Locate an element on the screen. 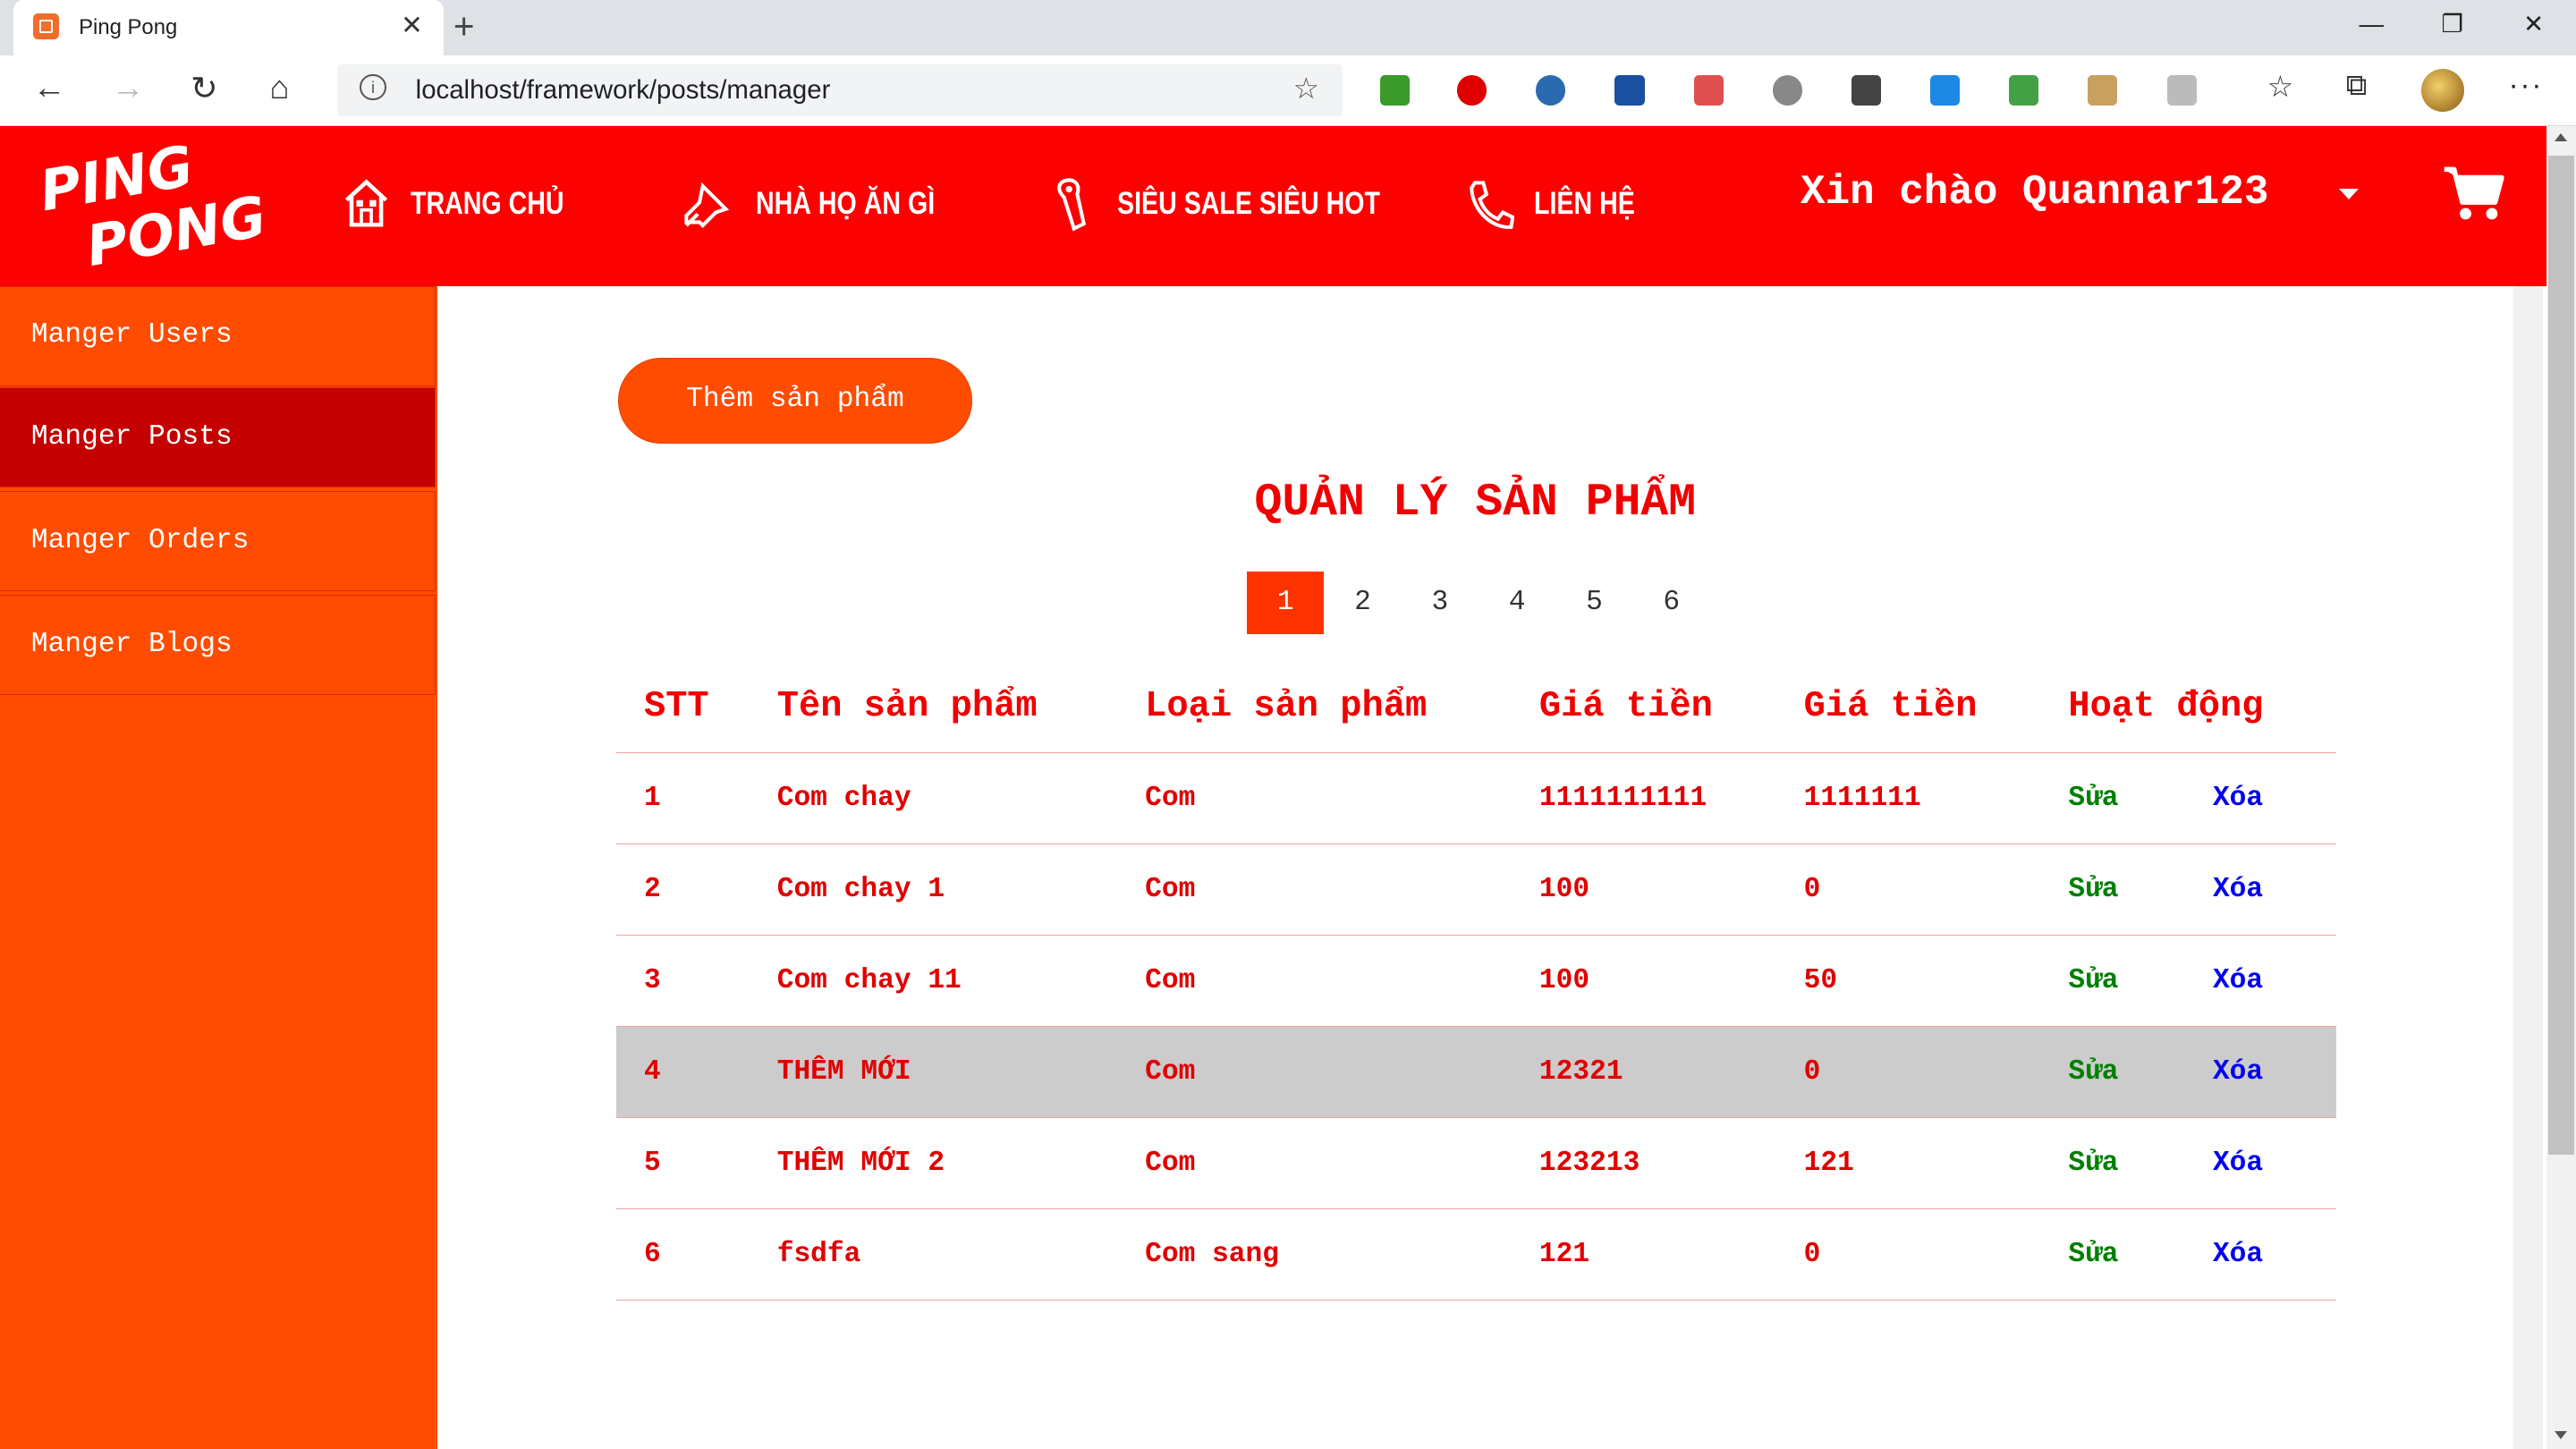  nav-trang-chu: TRANG CHỦ is located at coordinates (469, 204).